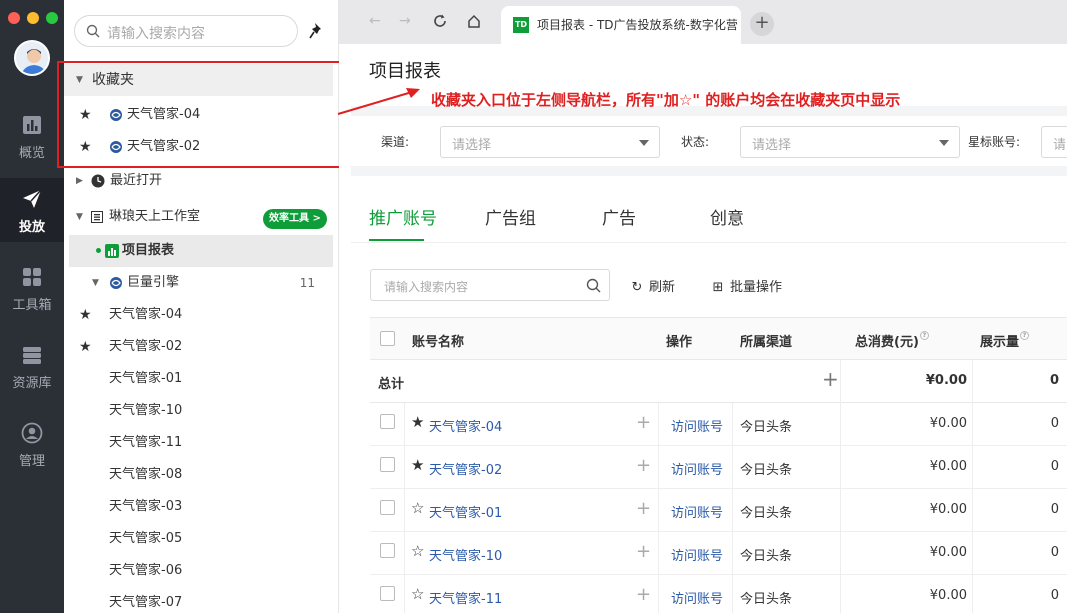  Describe the element at coordinates (201, 315) in the screenshot. I see `tree-account-item: ★ 天气管家-04` at that location.